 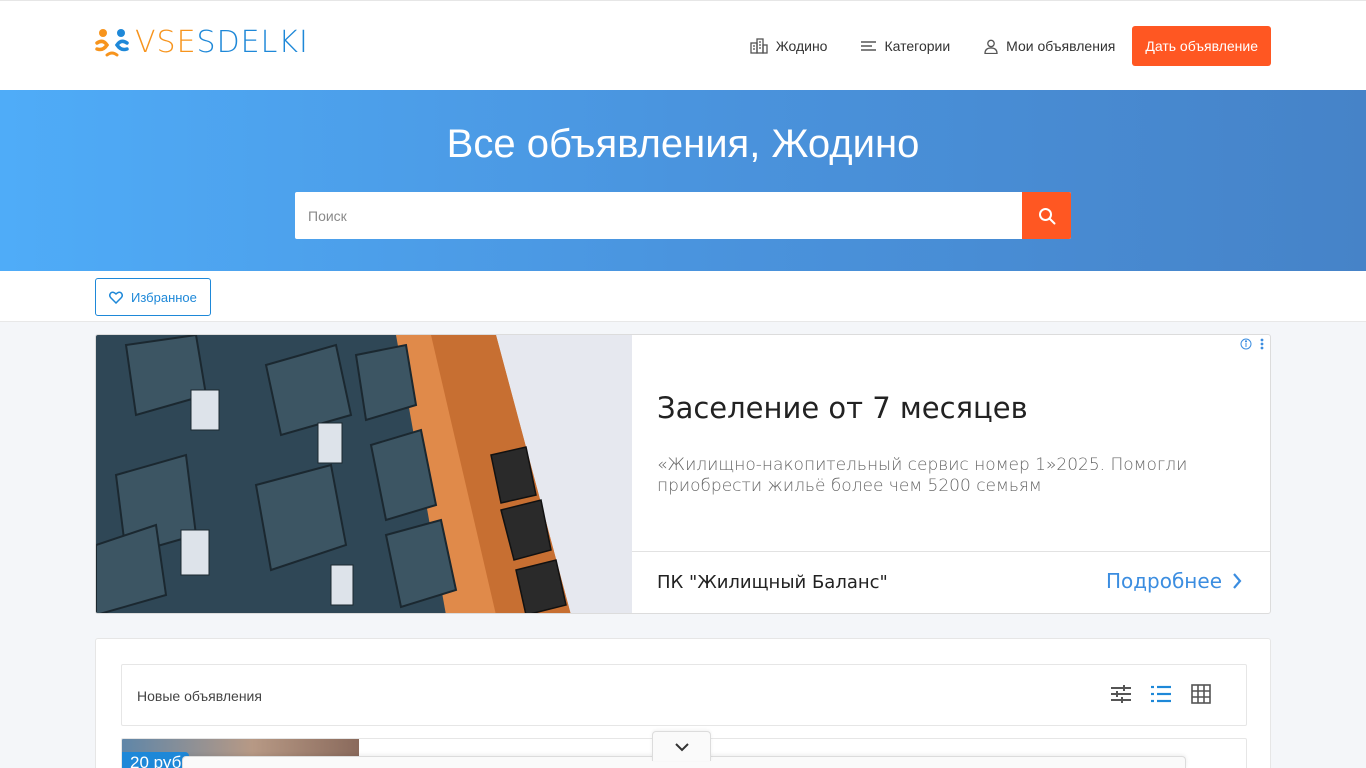 I want to click on search-bar, so click(x=683, y=215).